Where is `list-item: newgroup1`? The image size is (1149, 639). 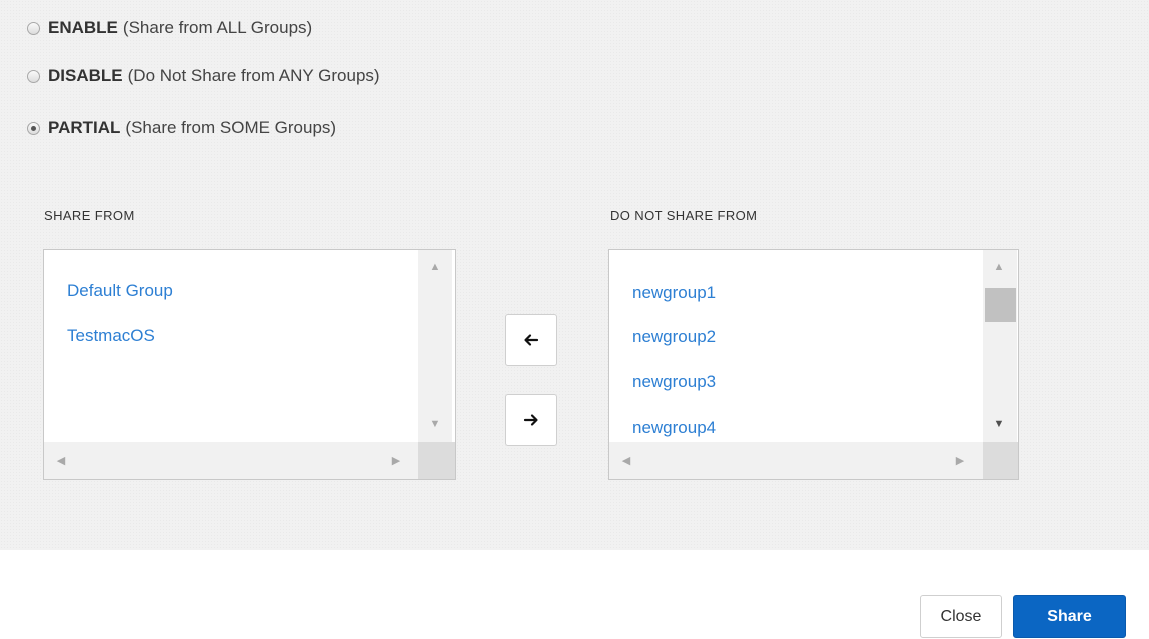
list-item: newgroup1 is located at coordinates (674, 293).